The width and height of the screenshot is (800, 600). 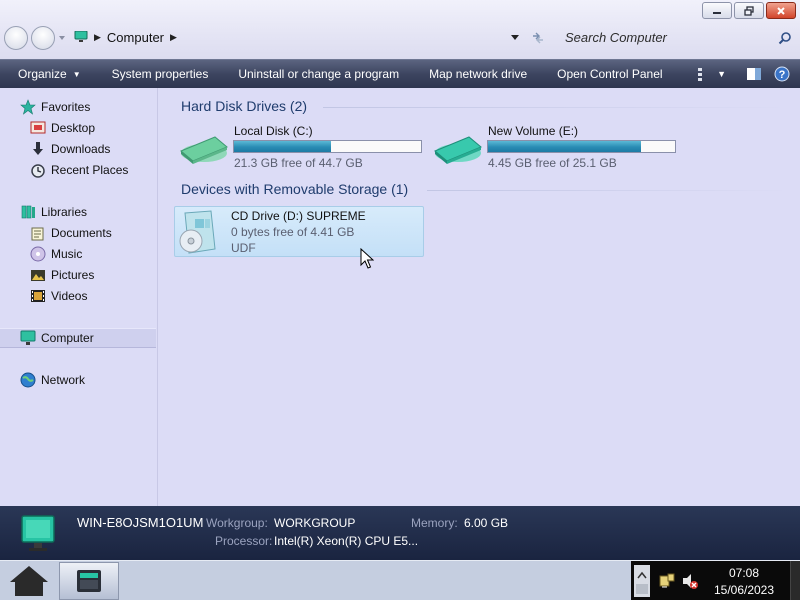 What do you see at coordinates (557, 107) in the screenshot?
I see `group-divider` at bounding box center [557, 107].